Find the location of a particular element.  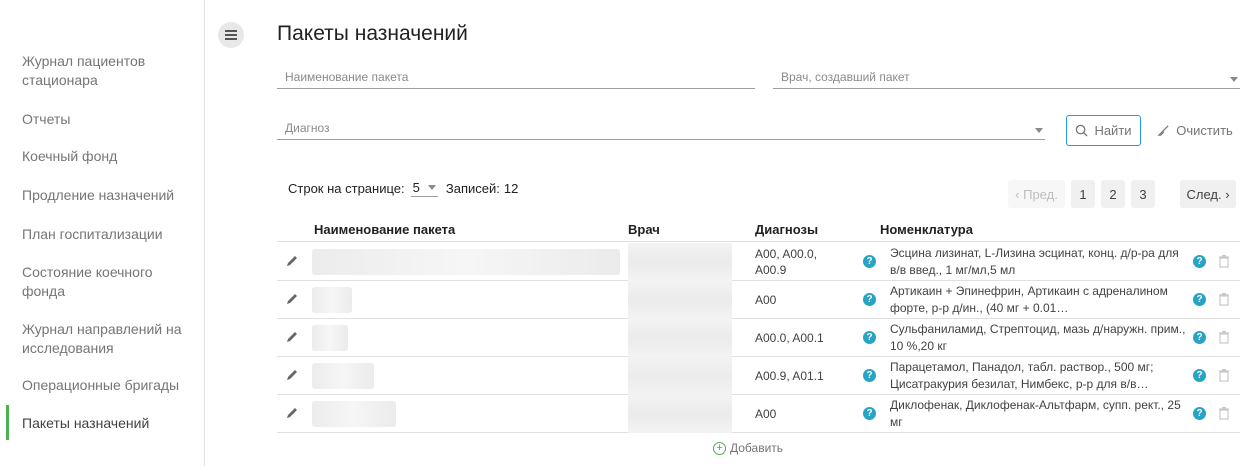

add-button: + Добавить is located at coordinates (748, 448).